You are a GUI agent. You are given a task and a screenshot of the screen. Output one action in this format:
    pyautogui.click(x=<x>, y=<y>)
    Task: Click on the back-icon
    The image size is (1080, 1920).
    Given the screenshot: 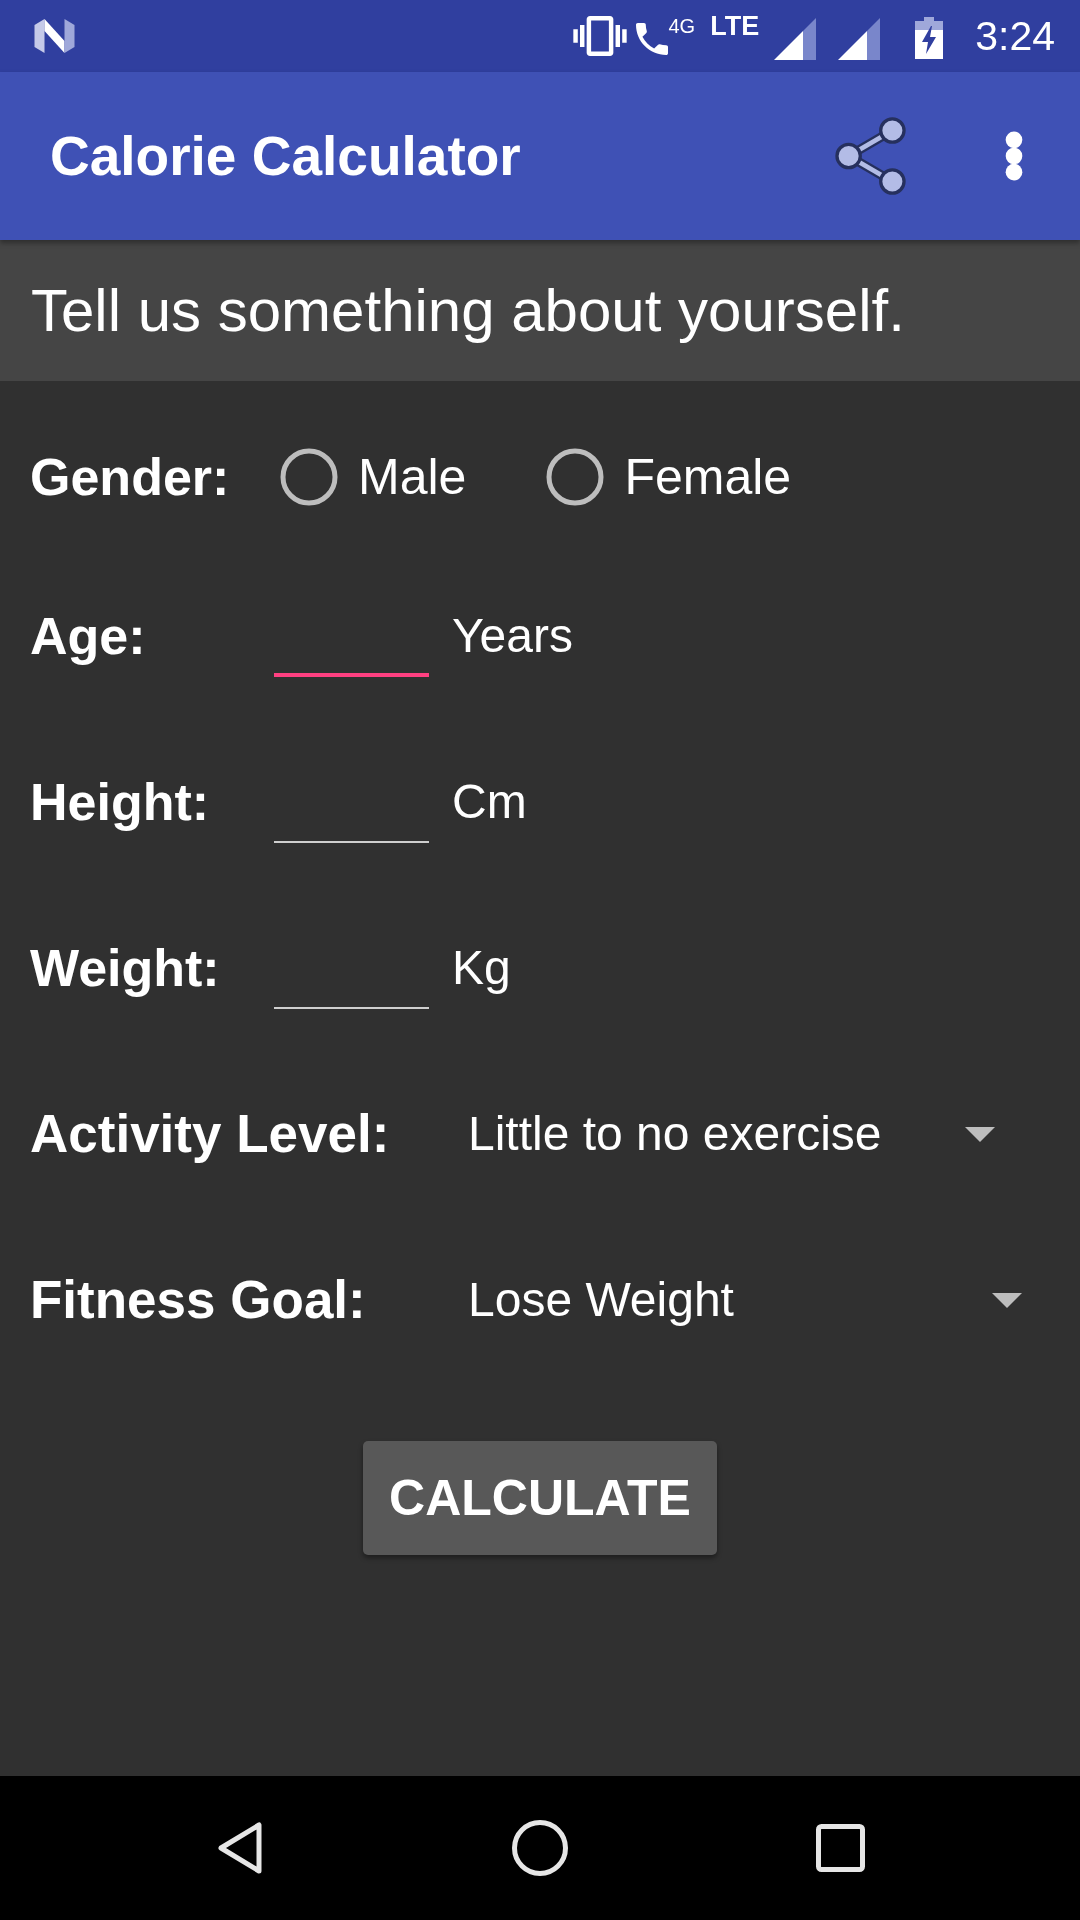 What is the action you would take?
    pyautogui.click(x=240, y=1848)
    